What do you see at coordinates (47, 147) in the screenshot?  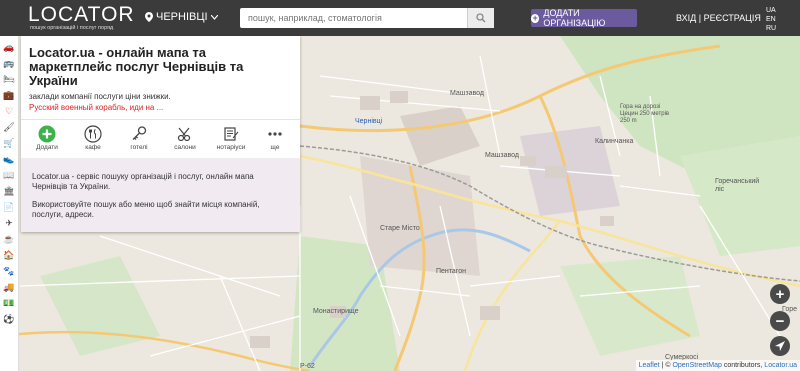 I see `category-label: Додати` at bounding box center [47, 147].